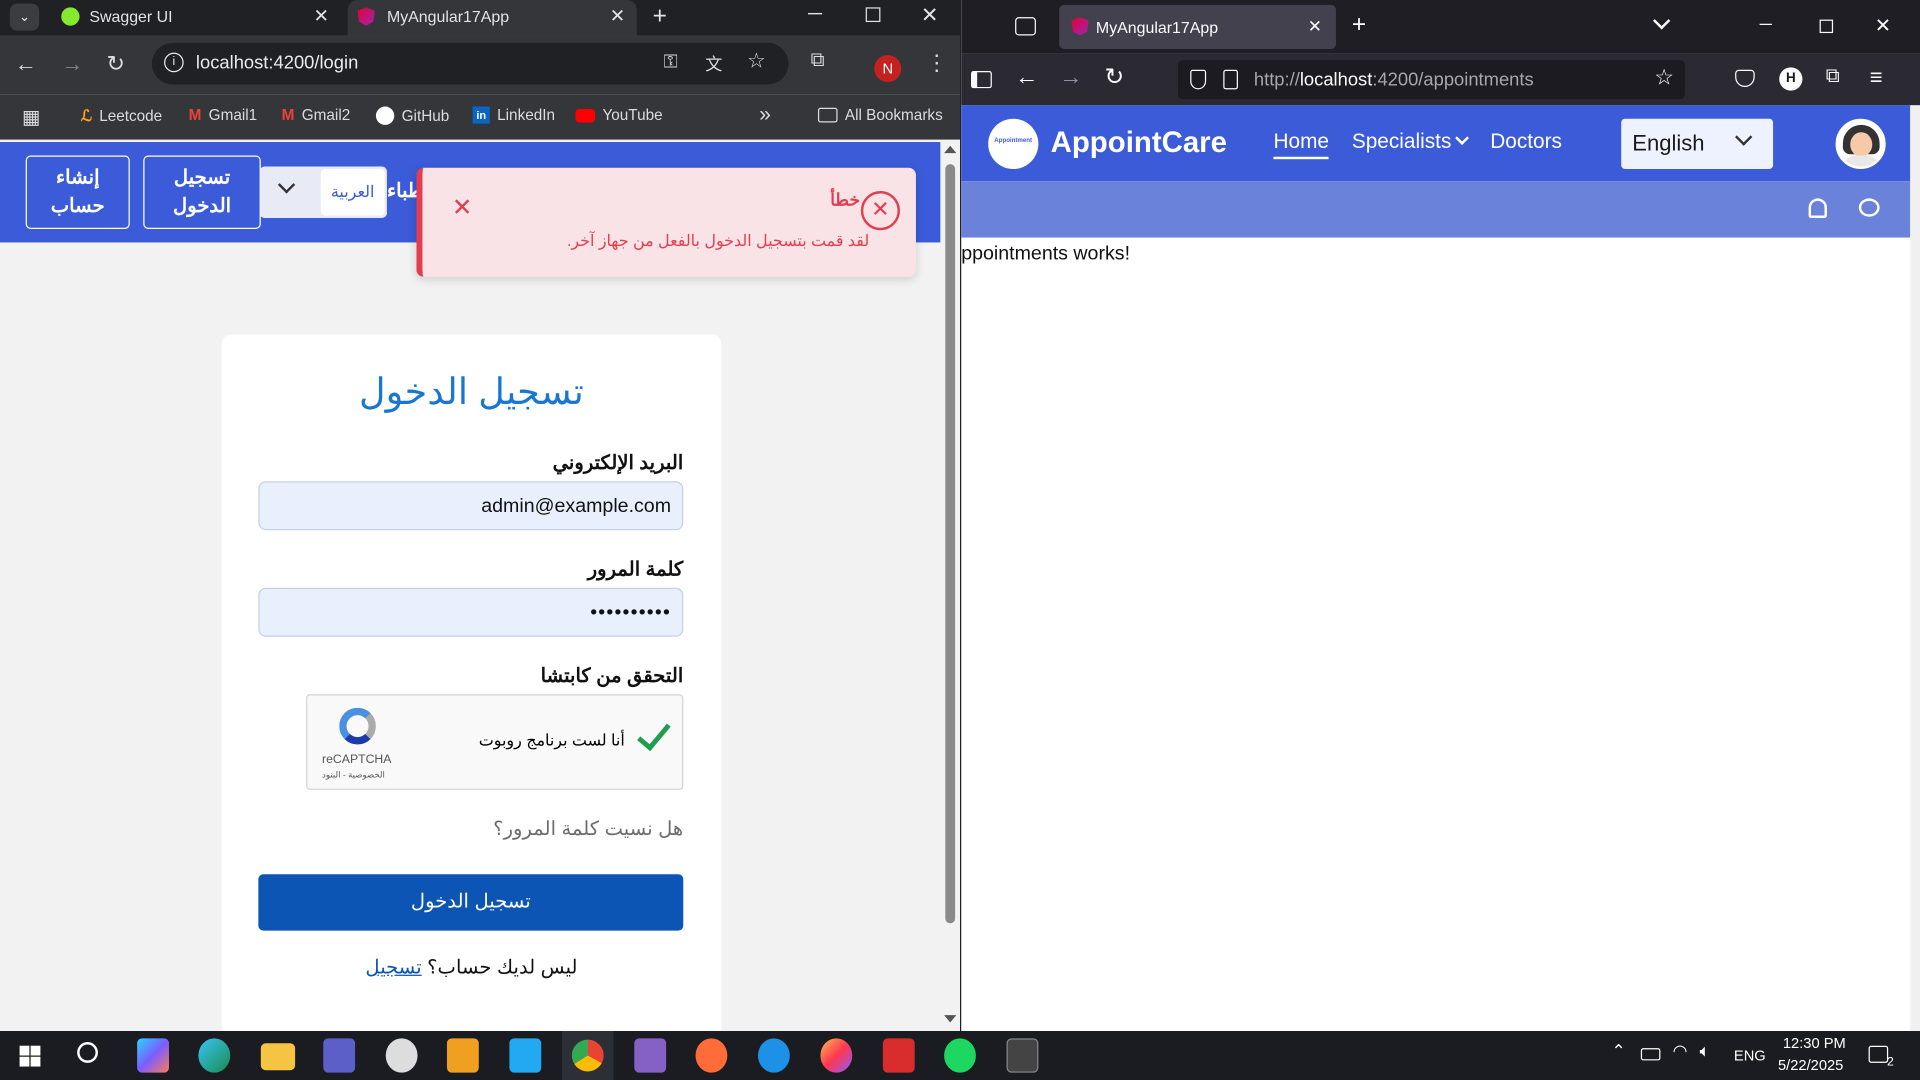  Describe the element at coordinates (471, 902) in the screenshot. I see `submit-login-button: تسجيل الدخول` at that location.